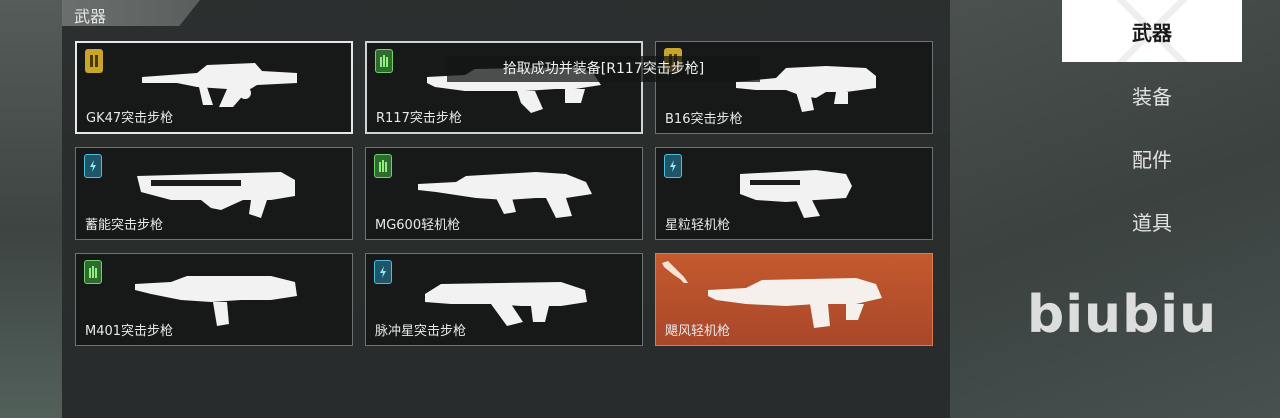 Image resolution: width=1280 pixels, height=418 pixels. What do you see at coordinates (31, 209) in the screenshot?
I see `background-left` at bounding box center [31, 209].